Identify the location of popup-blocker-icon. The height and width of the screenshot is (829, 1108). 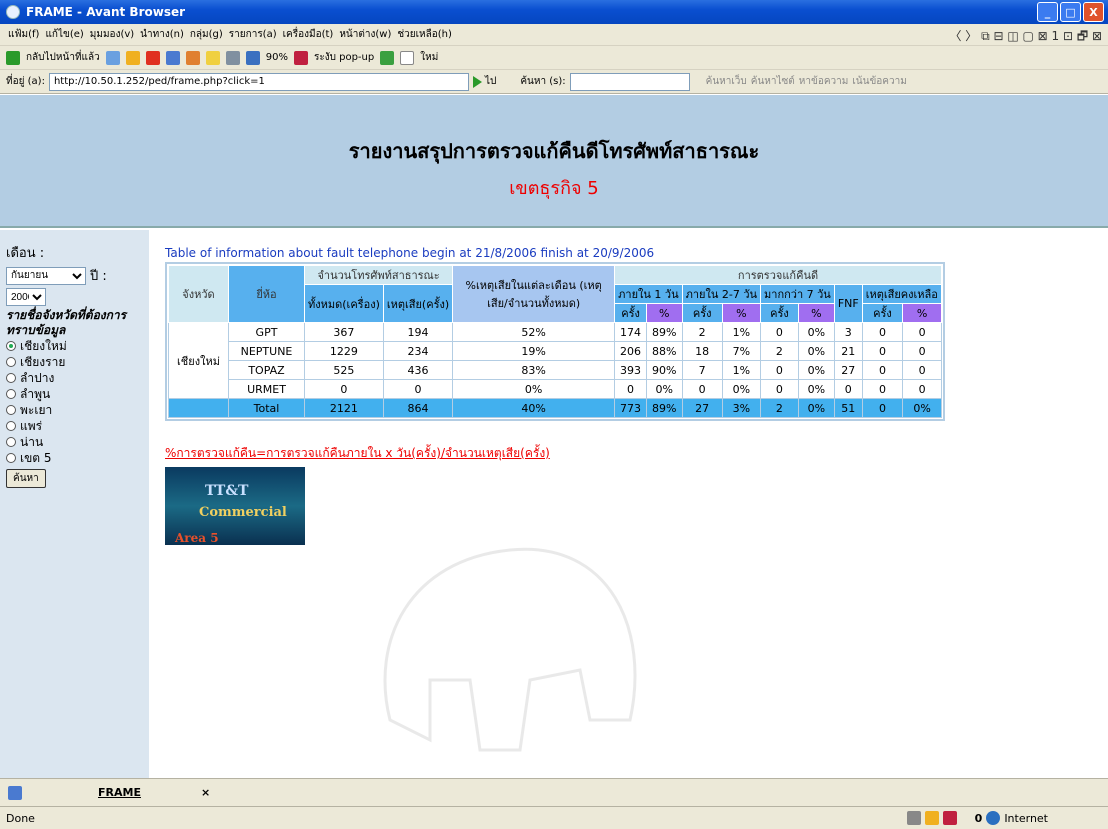
(300, 57).